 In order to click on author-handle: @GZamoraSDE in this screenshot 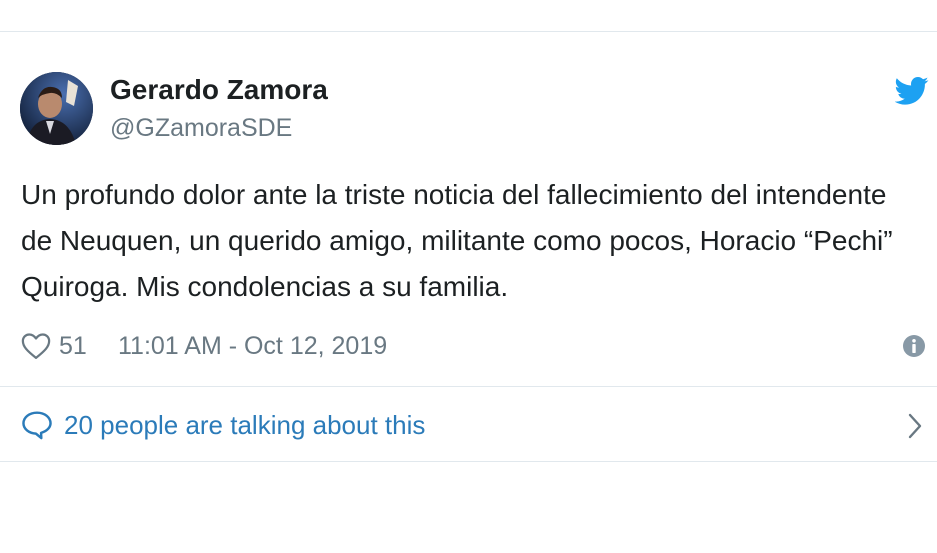, I will do `click(201, 128)`.